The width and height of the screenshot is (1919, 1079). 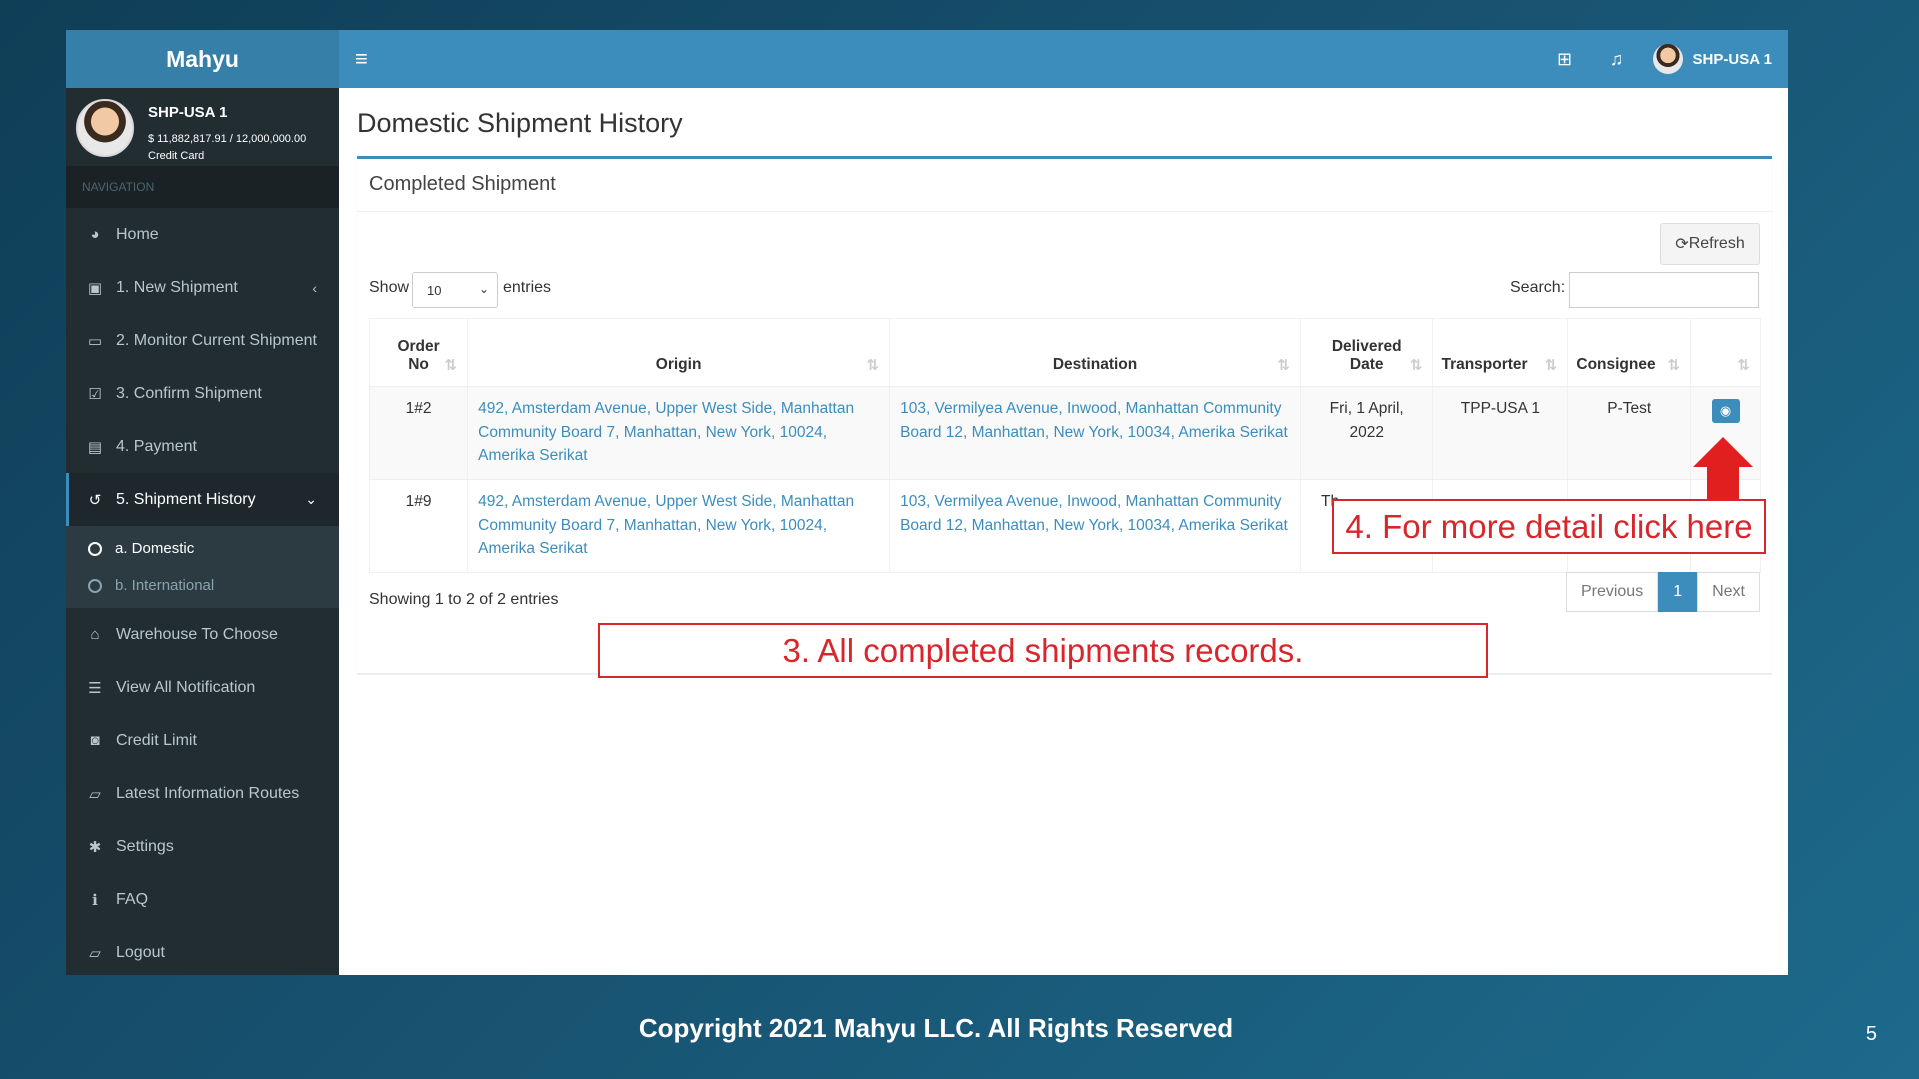 I want to click on sidebar-item-label: Latest Information Routes, so click(x=208, y=793).